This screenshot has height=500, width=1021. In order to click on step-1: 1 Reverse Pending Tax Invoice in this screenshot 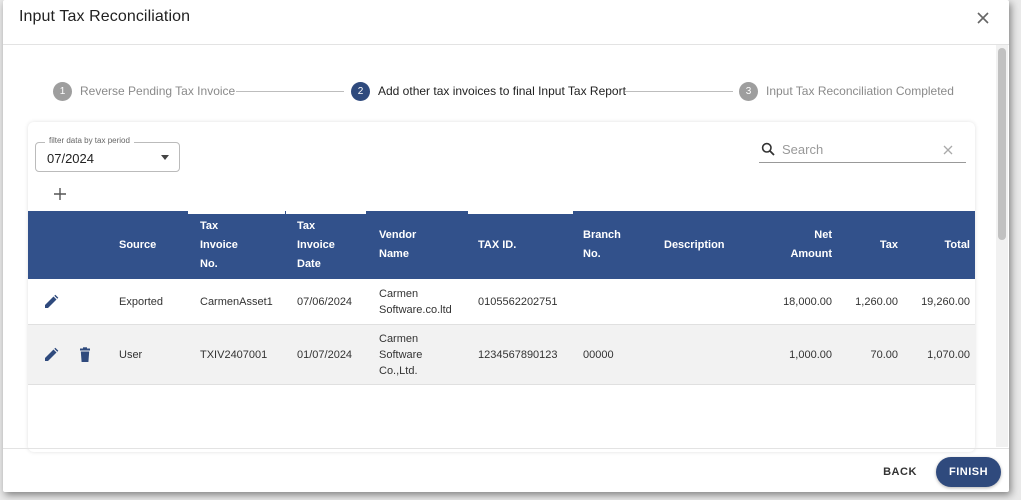, I will do `click(144, 91)`.